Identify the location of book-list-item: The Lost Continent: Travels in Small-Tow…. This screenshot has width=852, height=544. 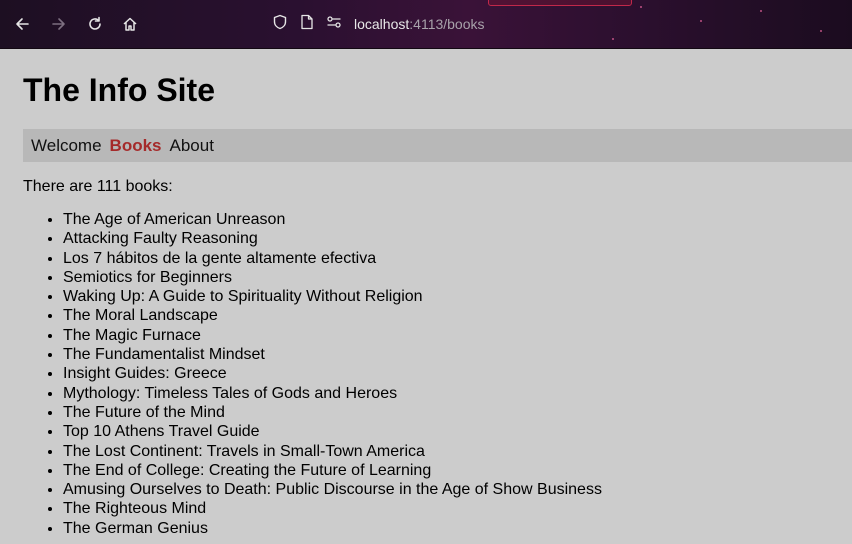
(457, 451).